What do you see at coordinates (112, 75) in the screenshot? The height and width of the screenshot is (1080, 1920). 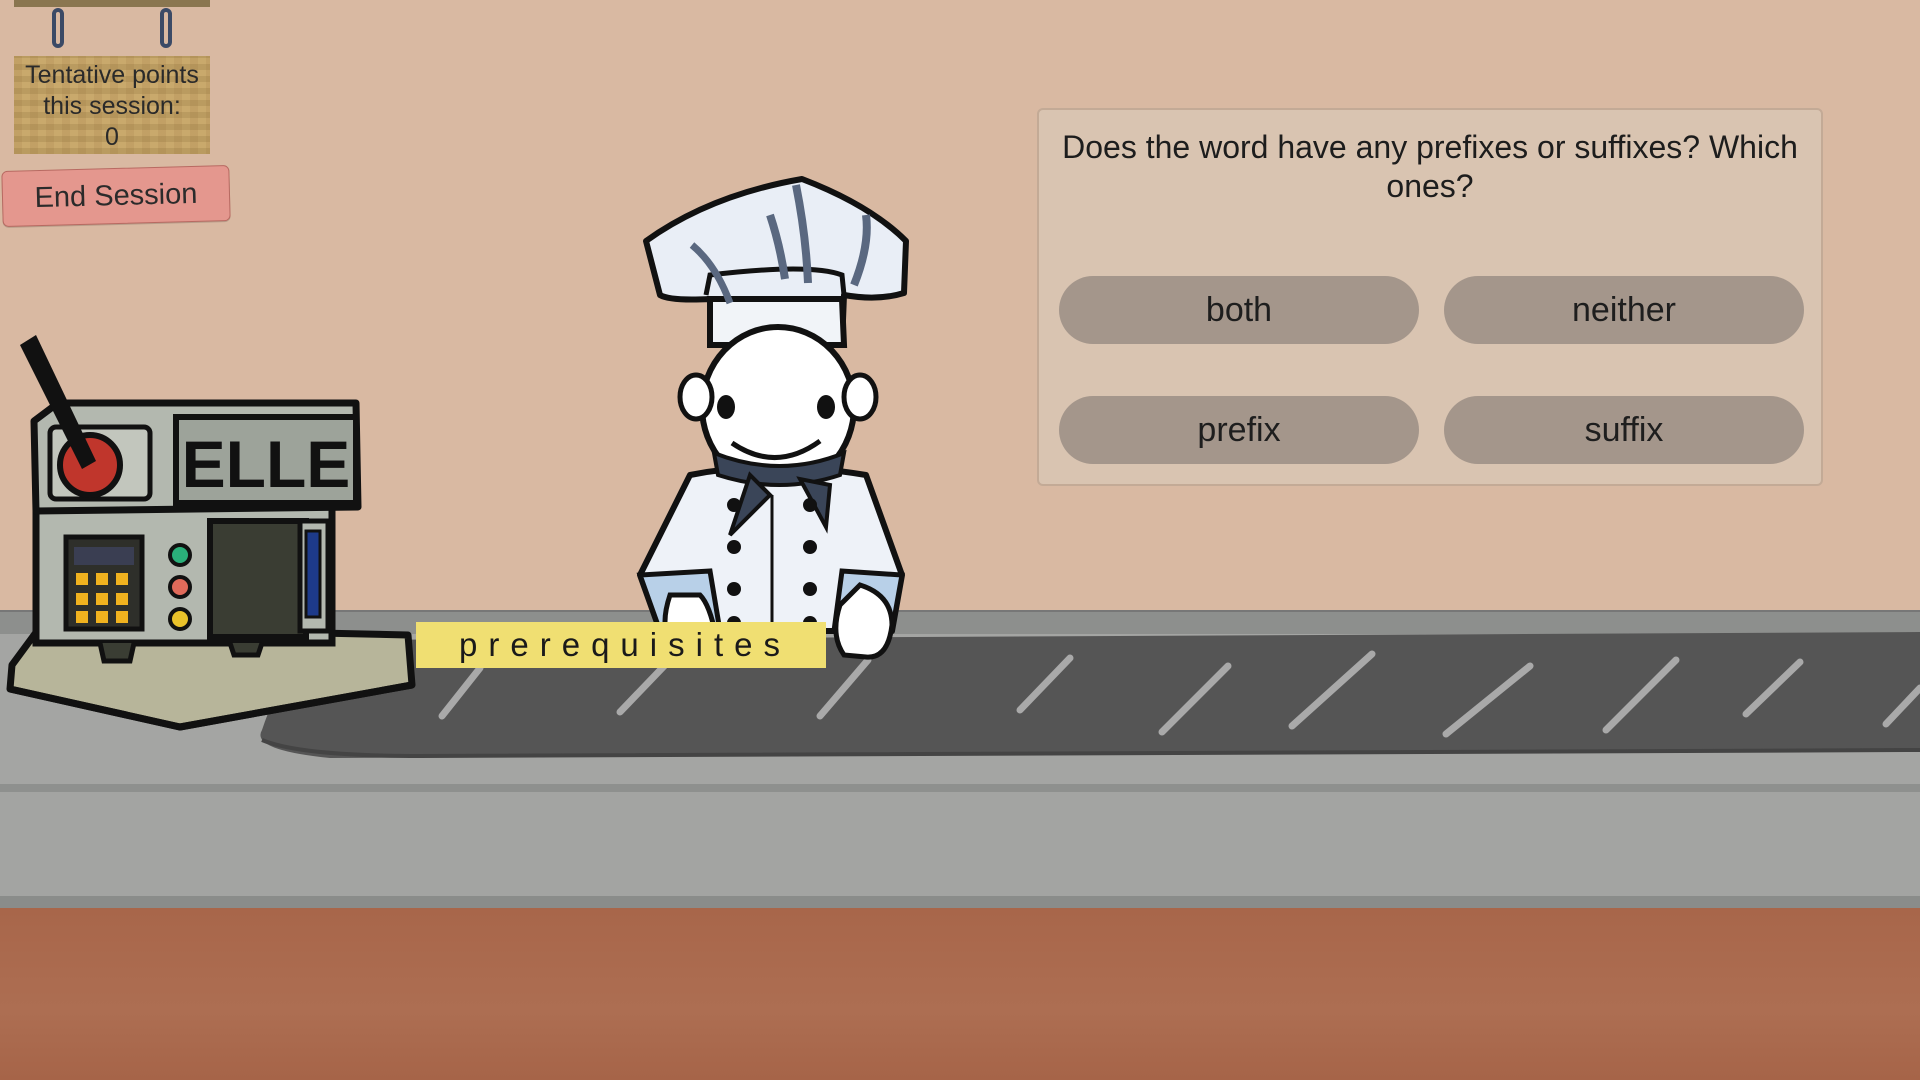 I see `points-label-line1: Tentative points` at bounding box center [112, 75].